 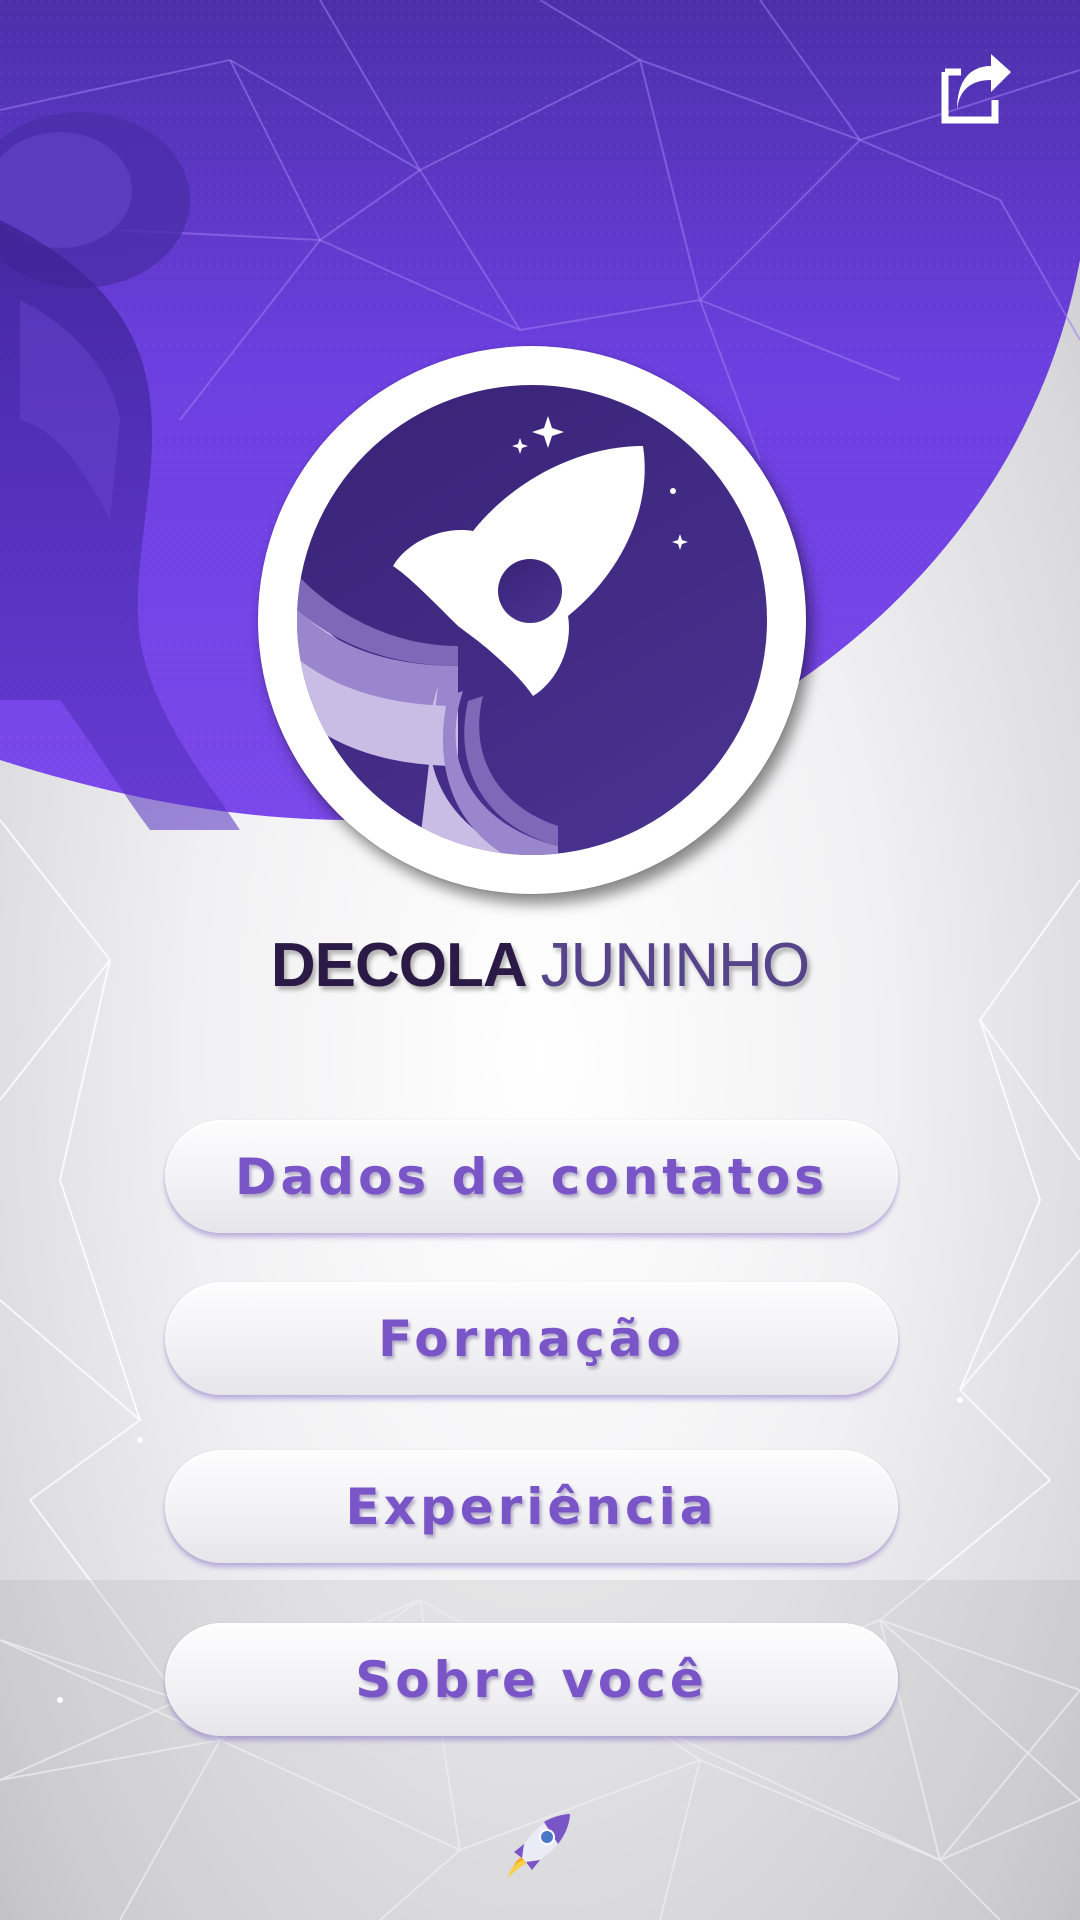 I want to click on share-icon, so click(x=976, y=89).